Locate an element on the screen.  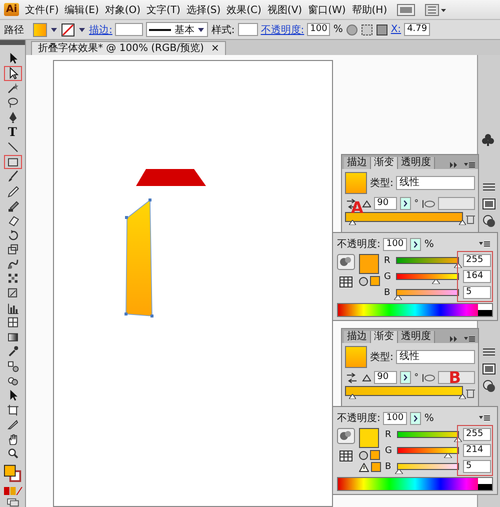
menu-item: 对象(O) is located at coordinates (122, 9).